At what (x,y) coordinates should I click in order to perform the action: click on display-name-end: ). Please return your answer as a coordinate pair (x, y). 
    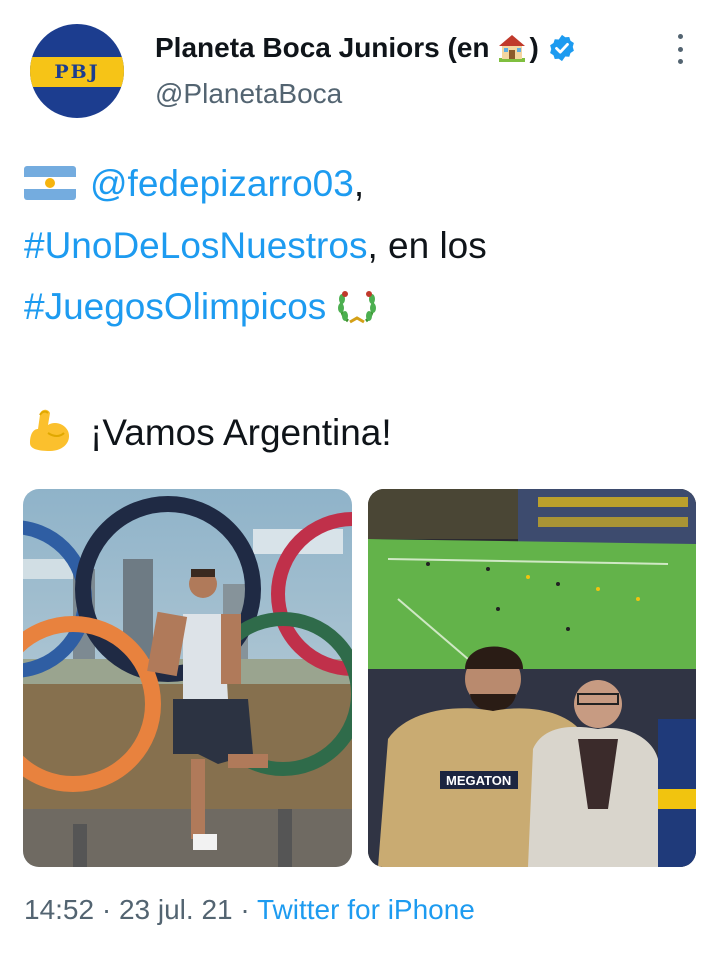
    Looking at the image, I should click on (534, 47).